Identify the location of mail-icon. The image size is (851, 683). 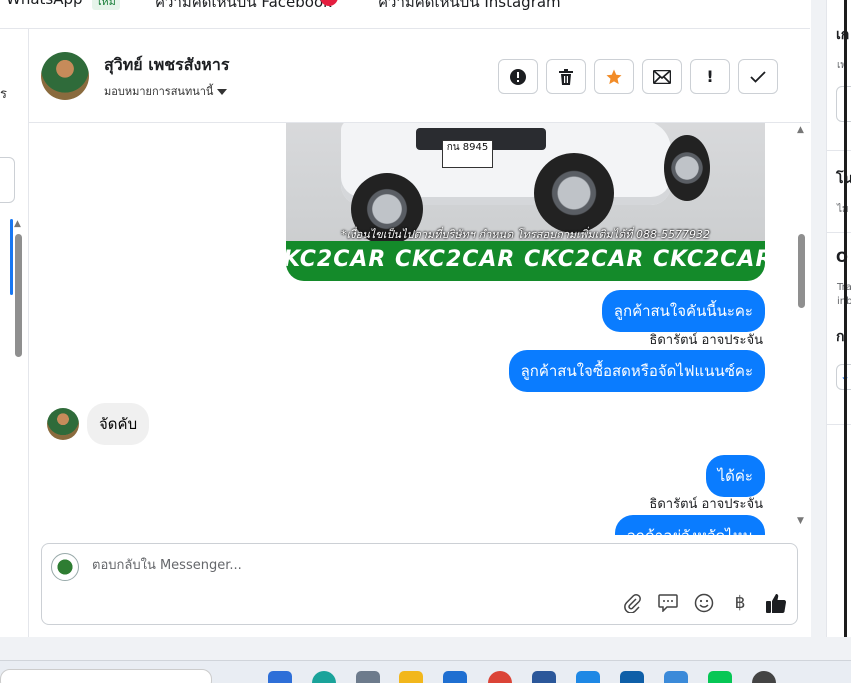
(662, 76).